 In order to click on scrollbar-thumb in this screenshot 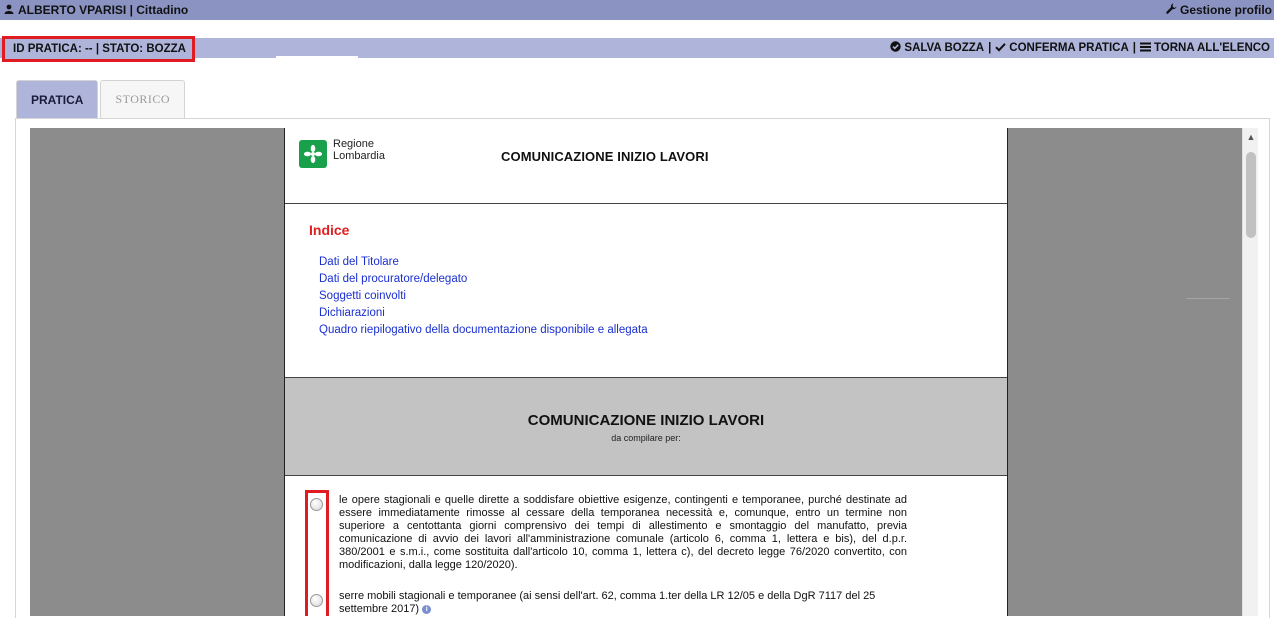, I will do `click(1251, 195)`.